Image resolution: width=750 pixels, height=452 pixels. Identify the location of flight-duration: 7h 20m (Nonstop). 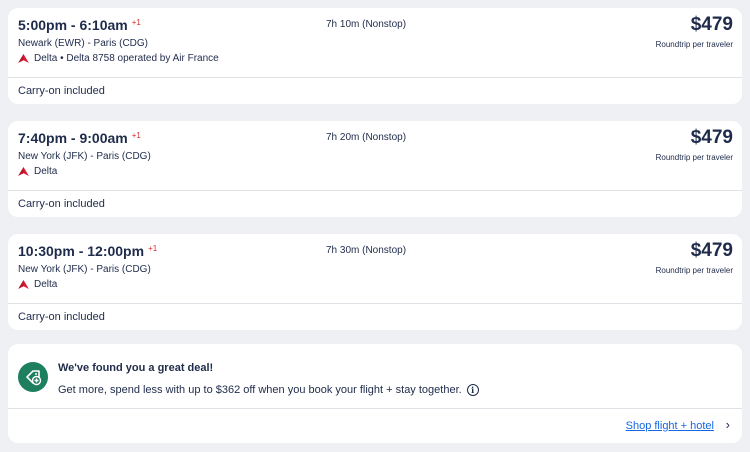
(366, 137).